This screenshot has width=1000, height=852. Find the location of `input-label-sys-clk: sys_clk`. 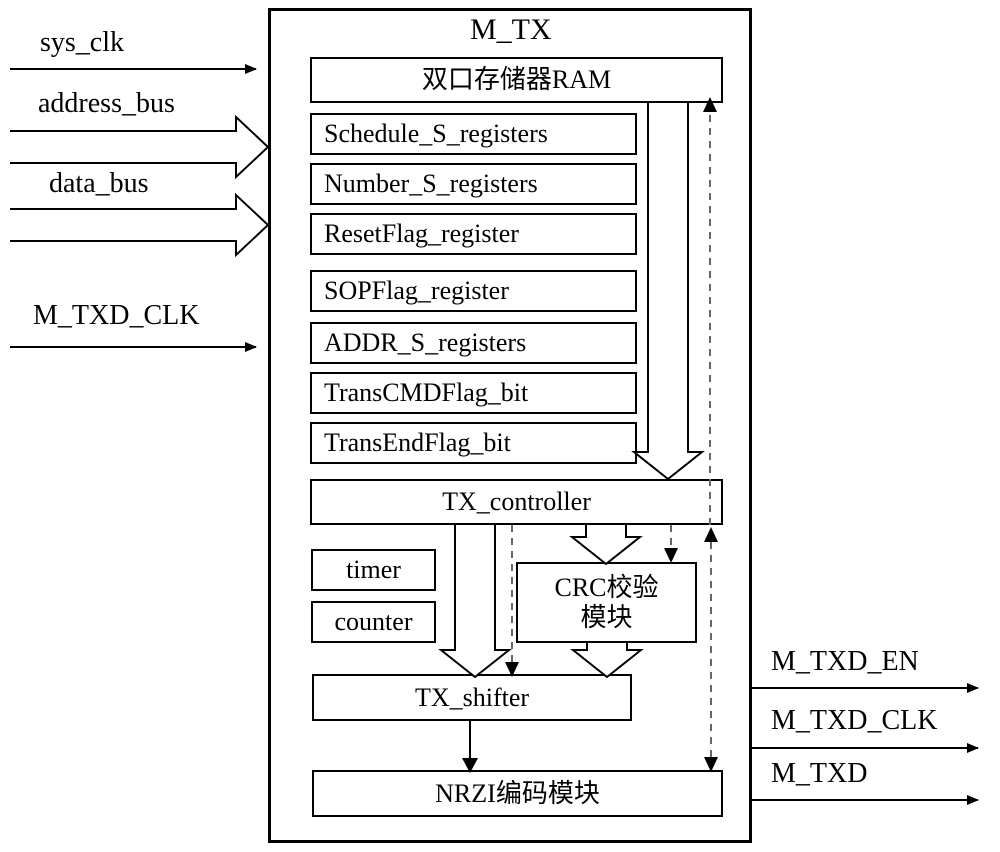

input-label-sys-clk: sys_clk is located at coordinates (82, 42).